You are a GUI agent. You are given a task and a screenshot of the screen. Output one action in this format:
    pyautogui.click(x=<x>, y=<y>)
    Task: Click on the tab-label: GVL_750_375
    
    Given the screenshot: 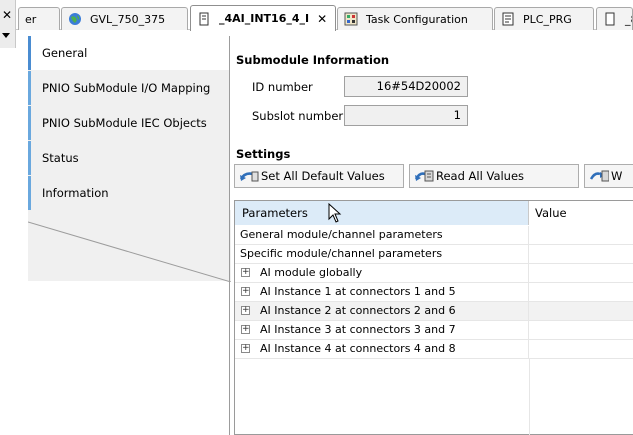 What is the action you would take?
    pyautogui.click(x=128, y=19)
    